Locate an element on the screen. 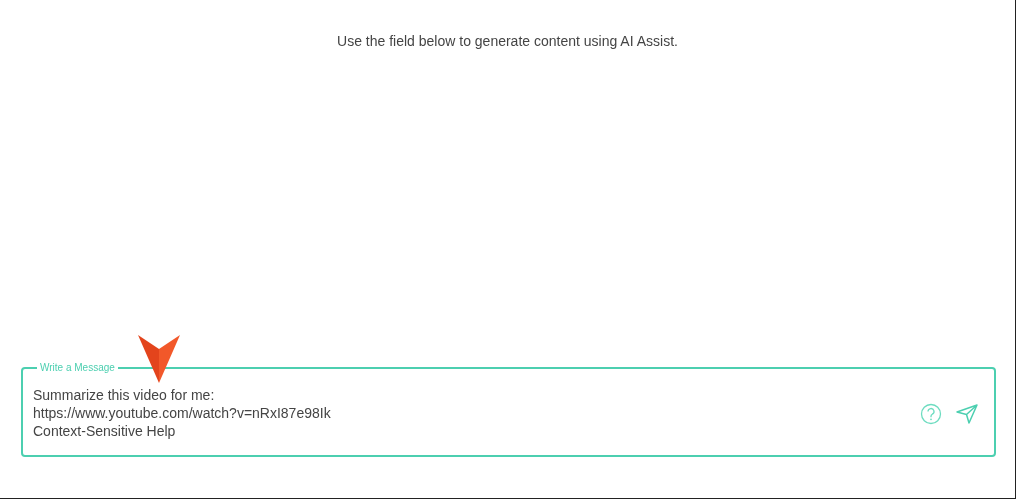 This screenshot has width=1017, height=500. field-label: Write a Message is located at coordinates (77, 367).